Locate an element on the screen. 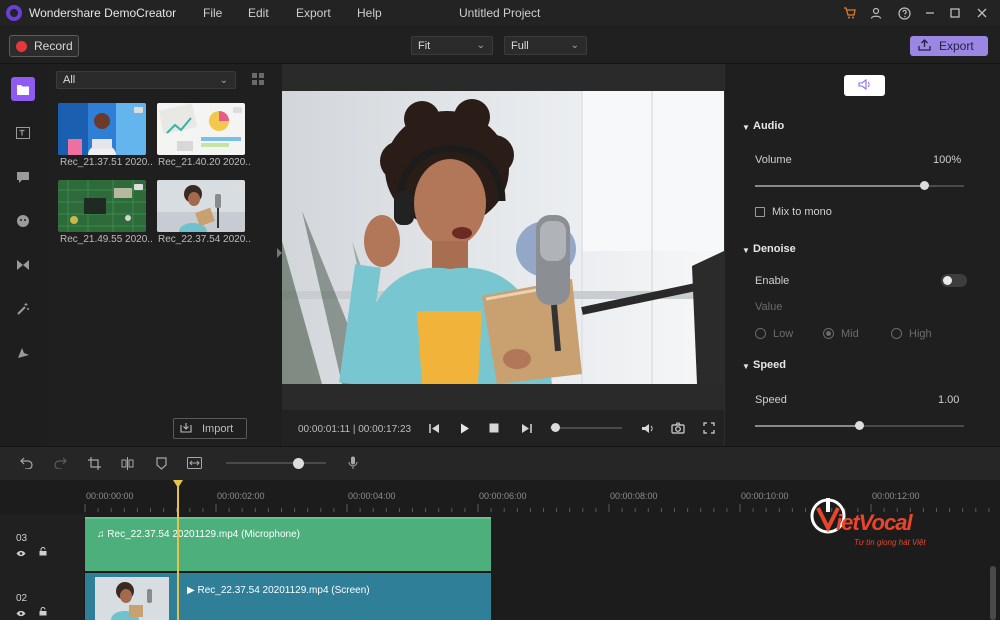  audio-tab is located at coordinates (864, 85).